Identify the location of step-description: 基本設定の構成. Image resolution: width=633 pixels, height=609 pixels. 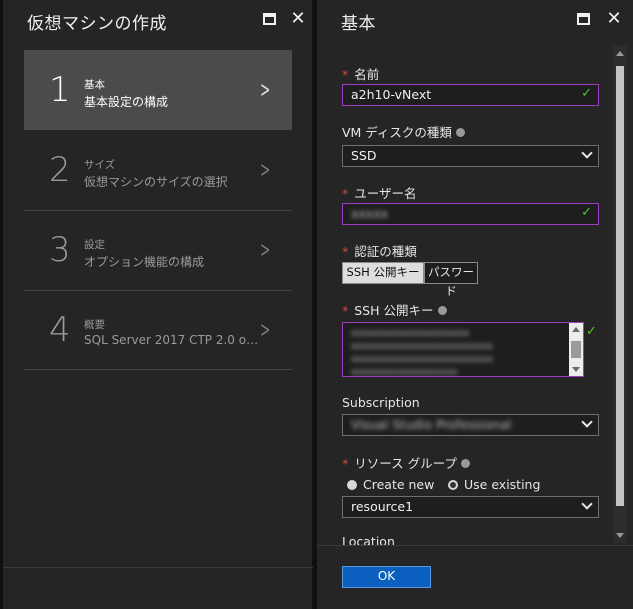
(126, 102).